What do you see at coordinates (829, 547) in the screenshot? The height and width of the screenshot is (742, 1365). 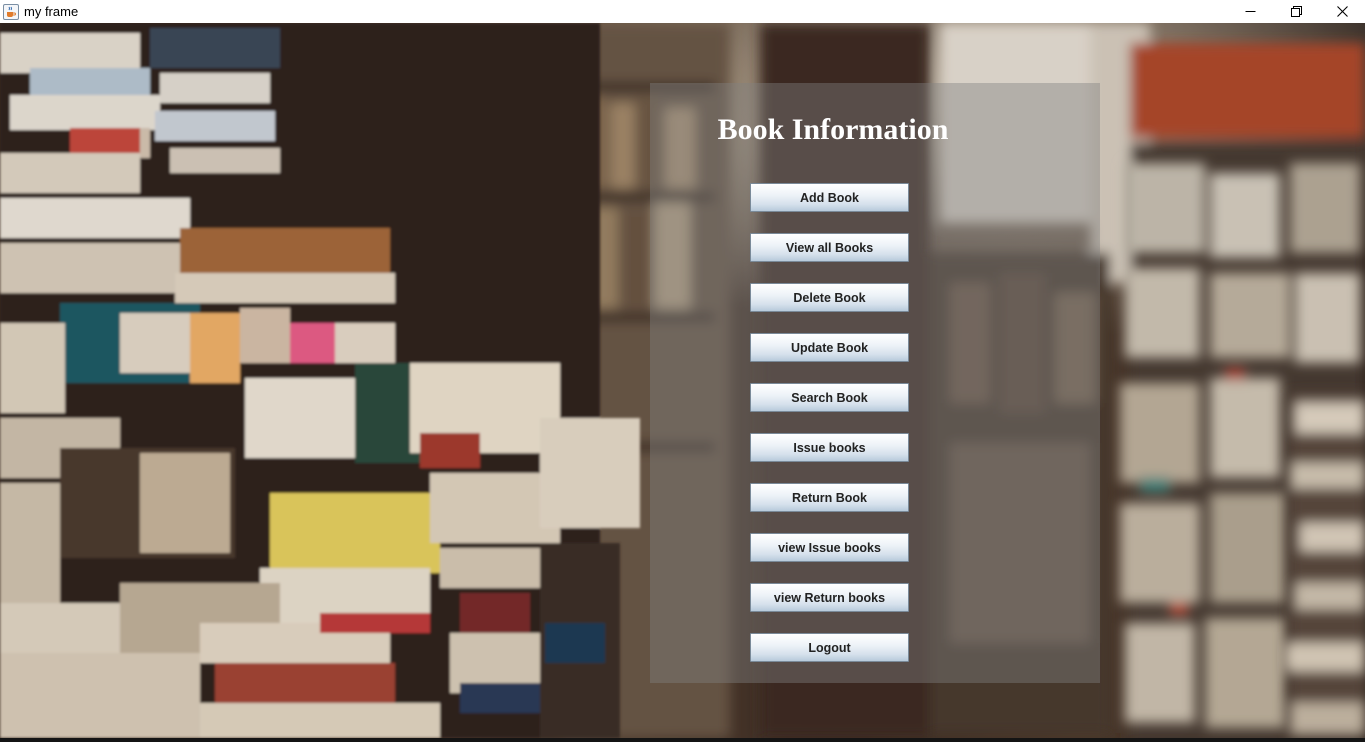 I see `view-issue-books-button: view Issue books` at bounding box center [829, 547].